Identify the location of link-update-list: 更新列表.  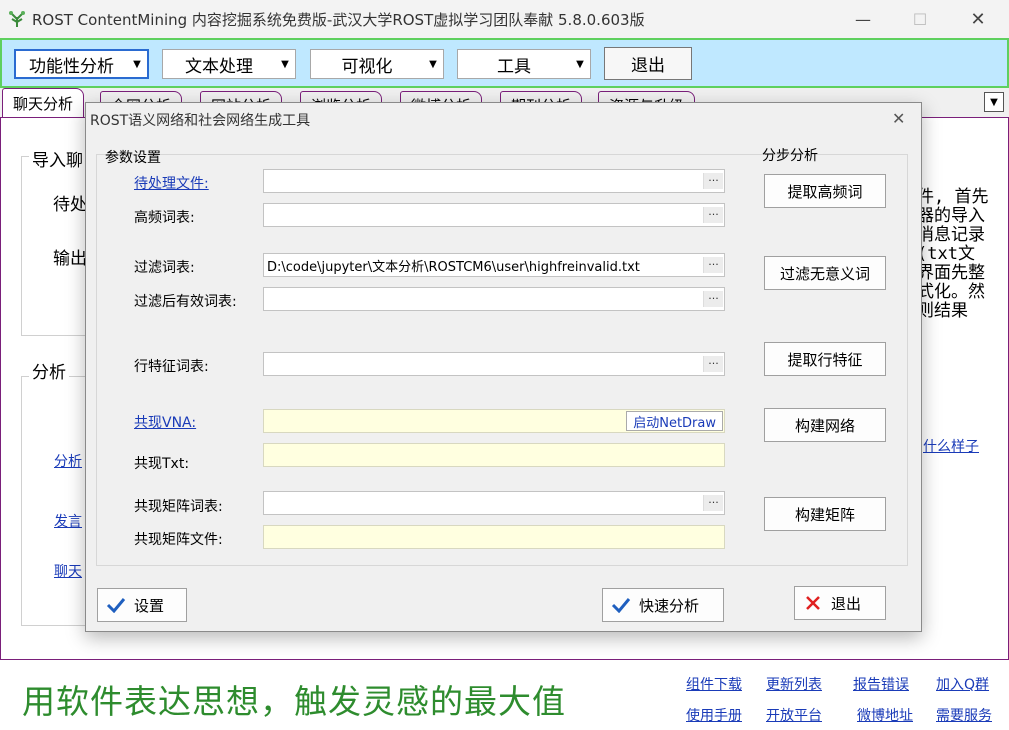
(794, 684).